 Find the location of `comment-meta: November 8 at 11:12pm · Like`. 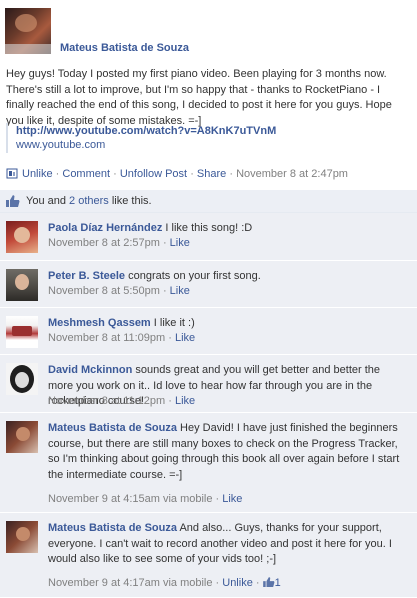

comment-meta: November 8 at 11:12pm · Like is located at coordinates (122, 401).